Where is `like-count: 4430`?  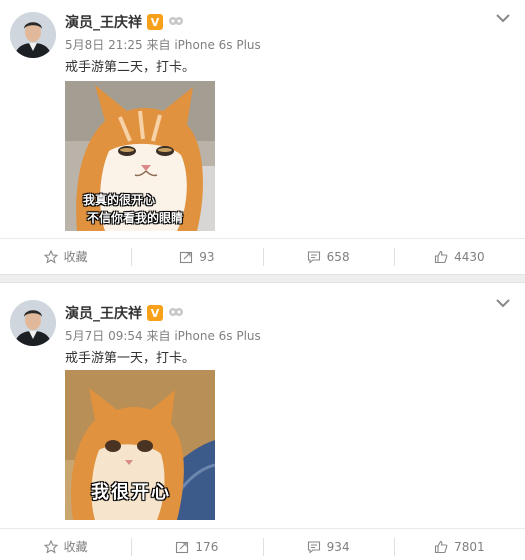
like-count: 4430 is located at coordinates (469, 256).